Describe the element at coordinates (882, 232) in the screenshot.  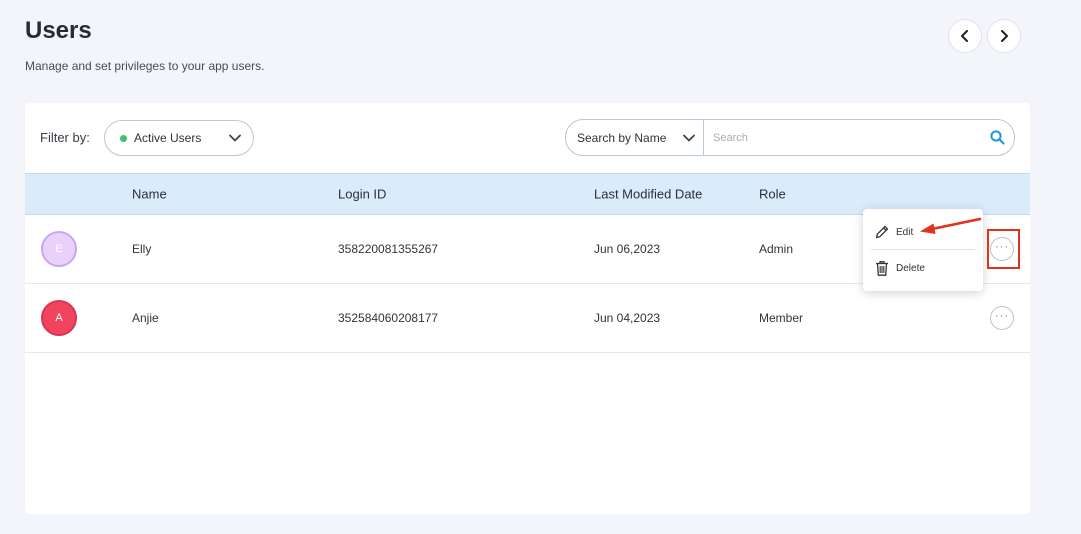
I see `pencil-icon` at that location.